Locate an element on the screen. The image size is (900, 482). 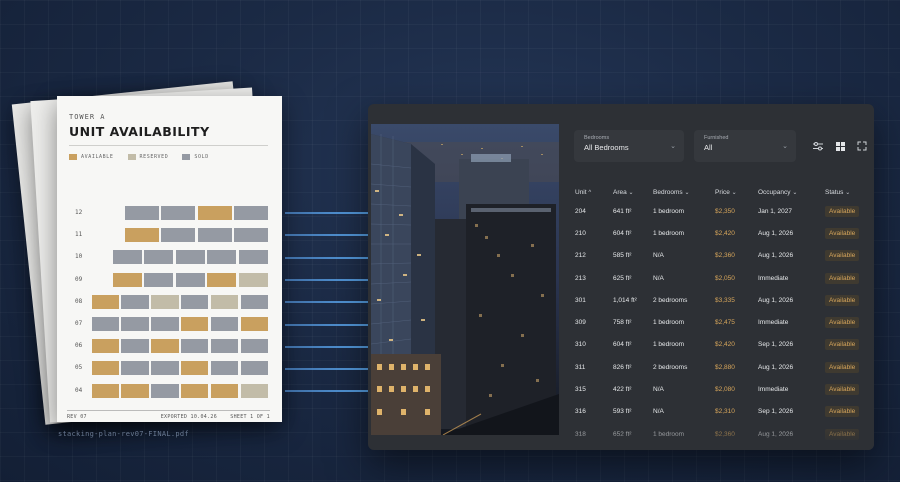
floor-row: 06 is located at coordinates (169, 346).